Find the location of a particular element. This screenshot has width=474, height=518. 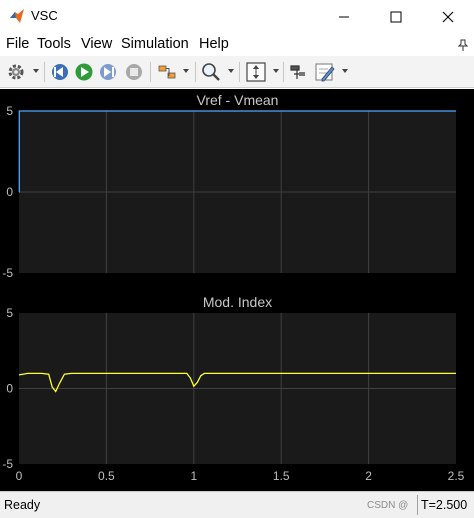

x-tick-label: 2 is located at coordinates (368, 476).